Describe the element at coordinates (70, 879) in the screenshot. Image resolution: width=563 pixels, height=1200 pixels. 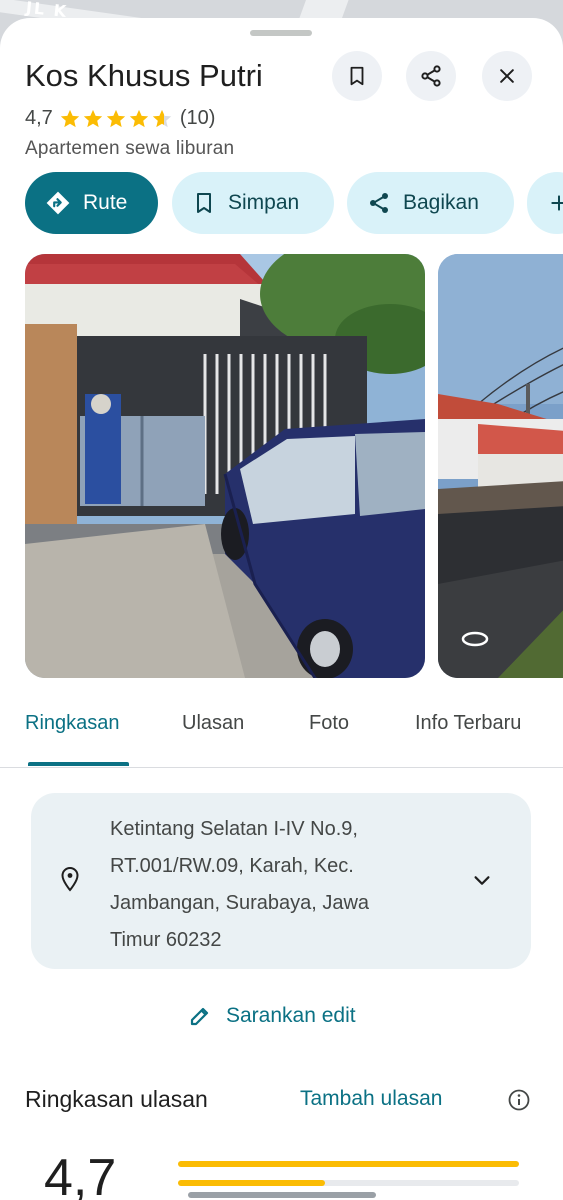
I see `location-pin-icon` at that location.